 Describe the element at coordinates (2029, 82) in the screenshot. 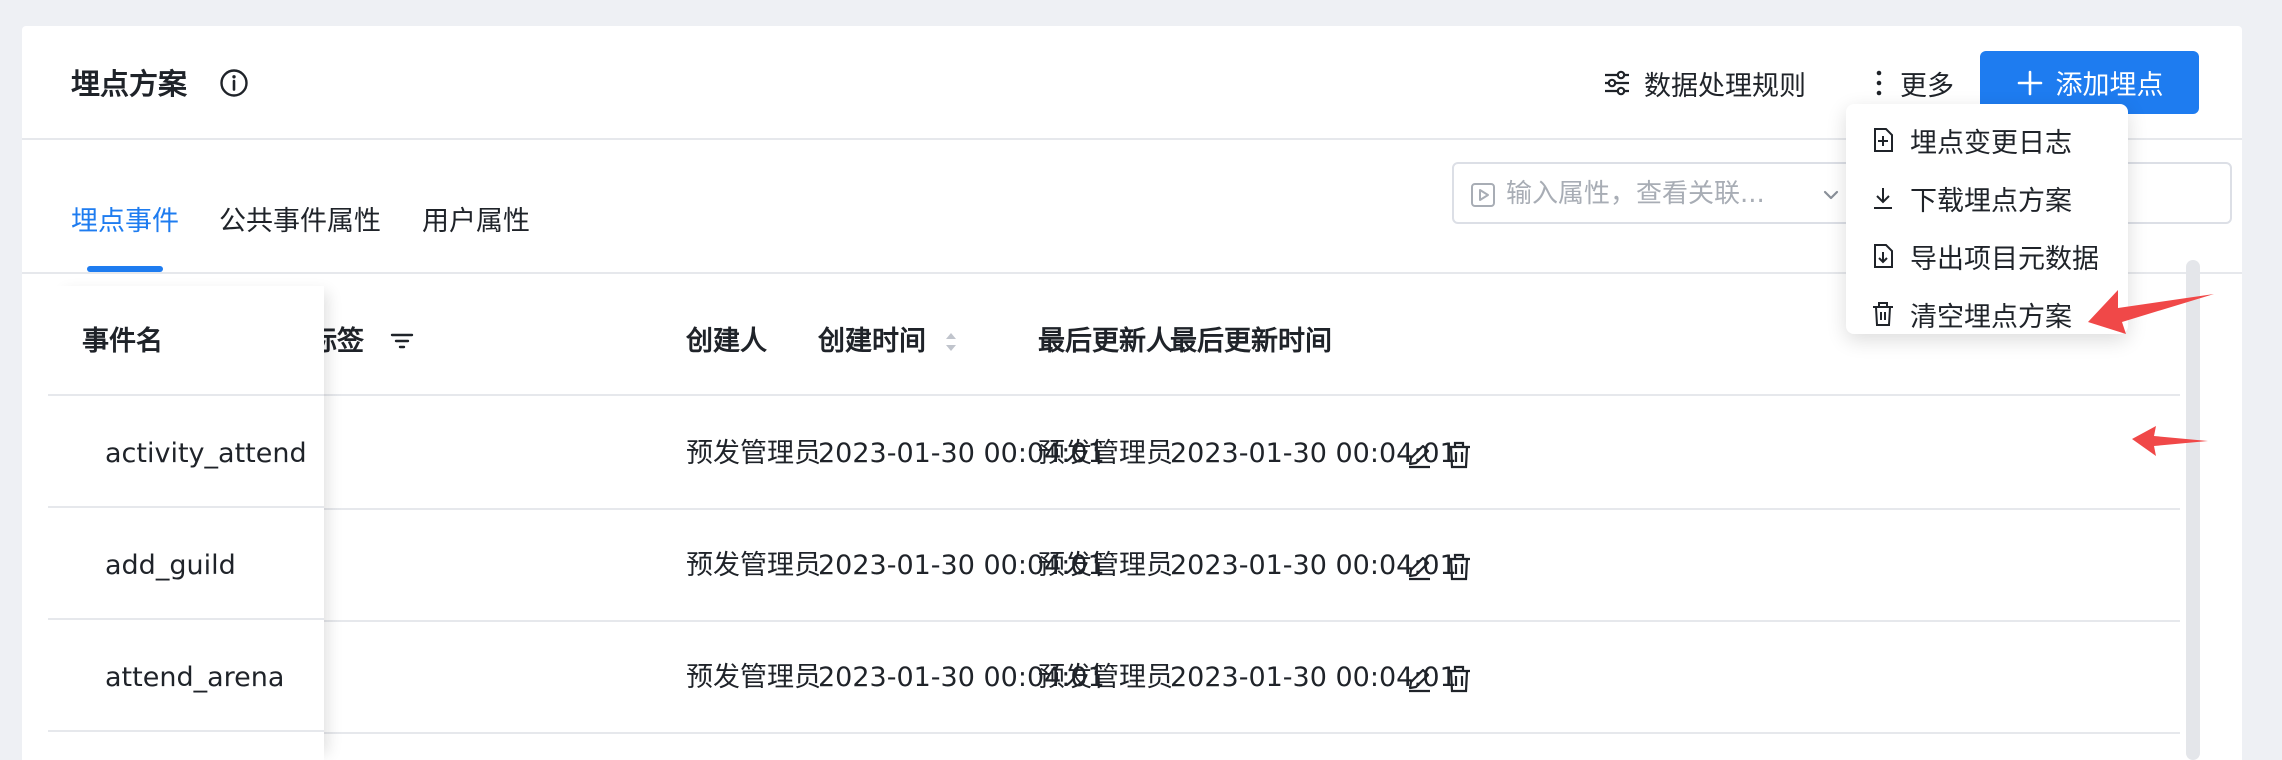

I see `plus-icon` at that location.